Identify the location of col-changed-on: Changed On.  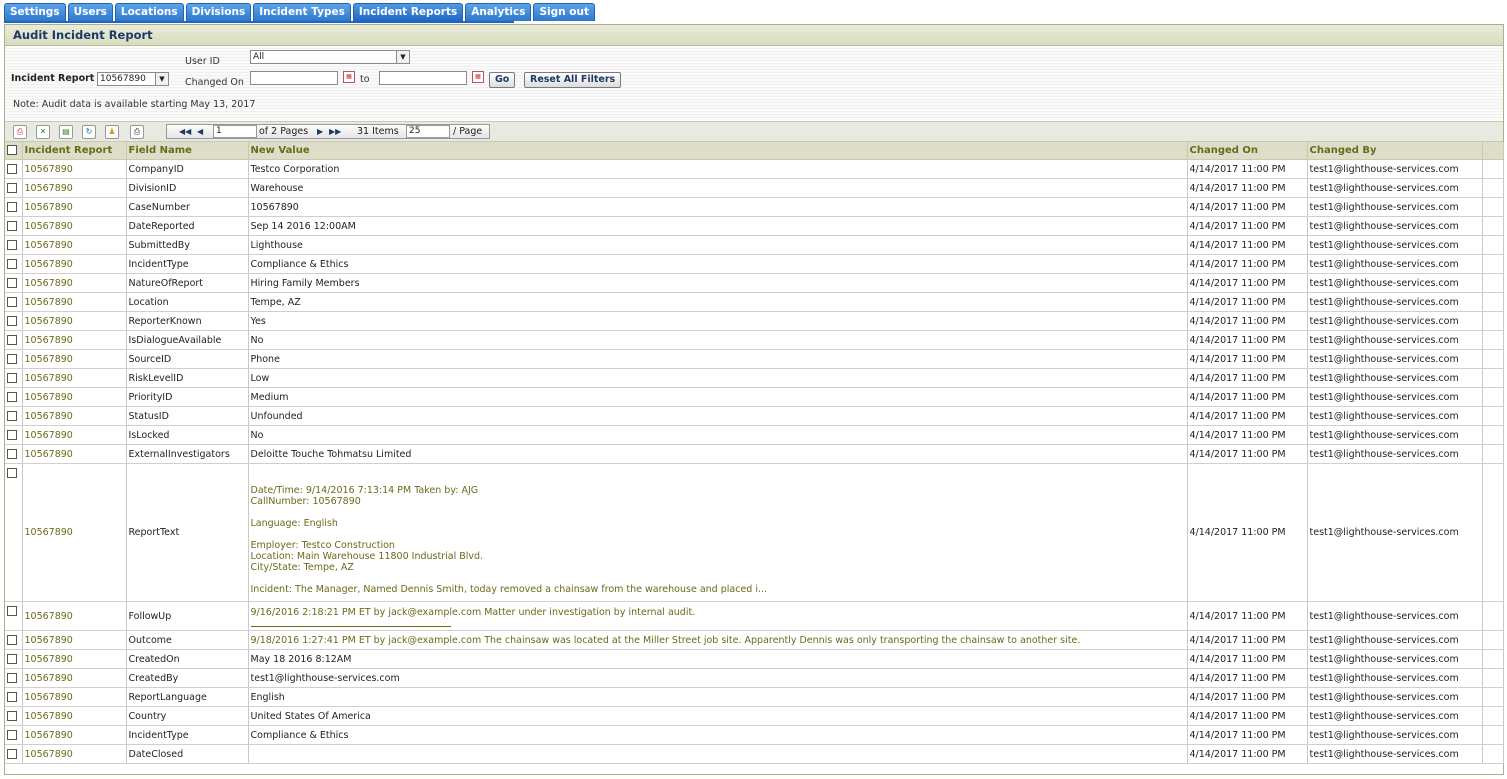
(1247, 151).